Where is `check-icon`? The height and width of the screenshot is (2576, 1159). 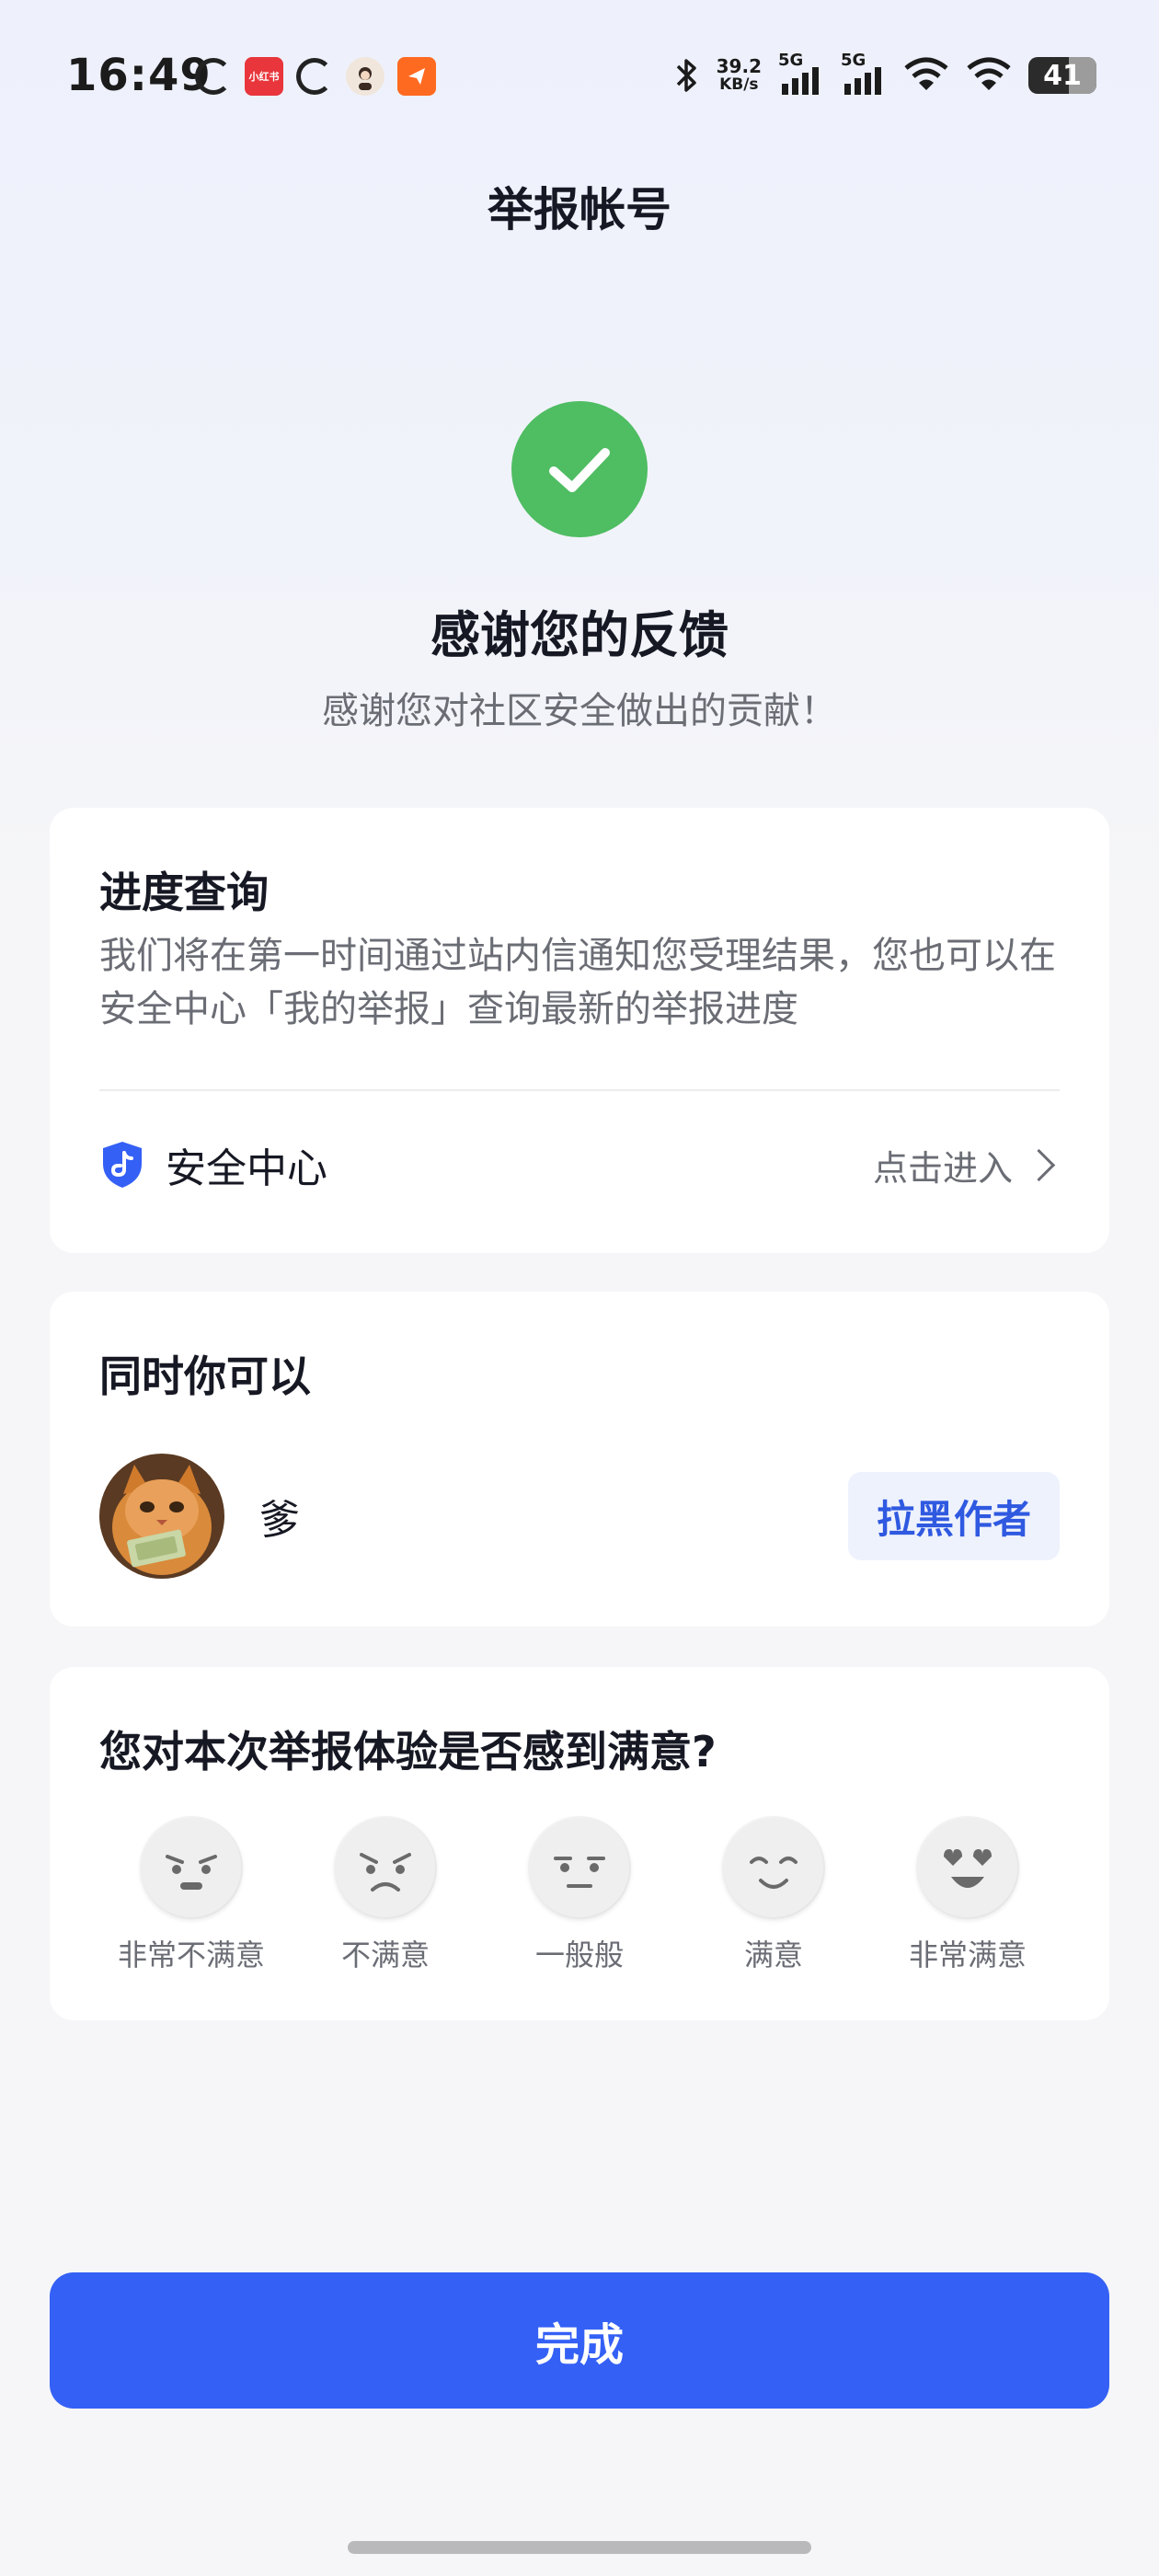 check-icon is located at coordinates (579, 469).